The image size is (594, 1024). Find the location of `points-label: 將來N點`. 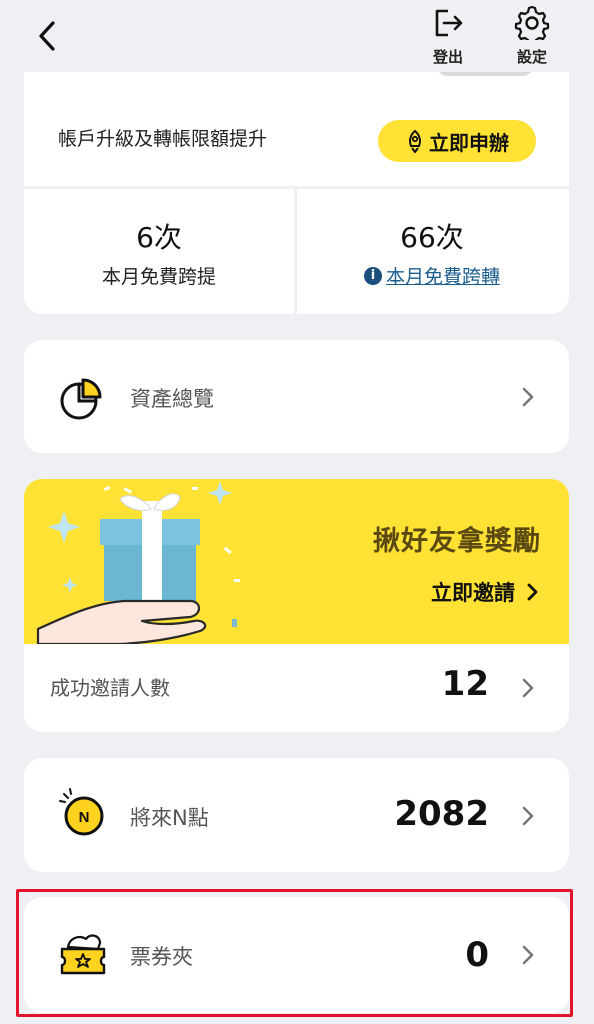

points-label: 將來N點 is located at coordinates (169, 818).